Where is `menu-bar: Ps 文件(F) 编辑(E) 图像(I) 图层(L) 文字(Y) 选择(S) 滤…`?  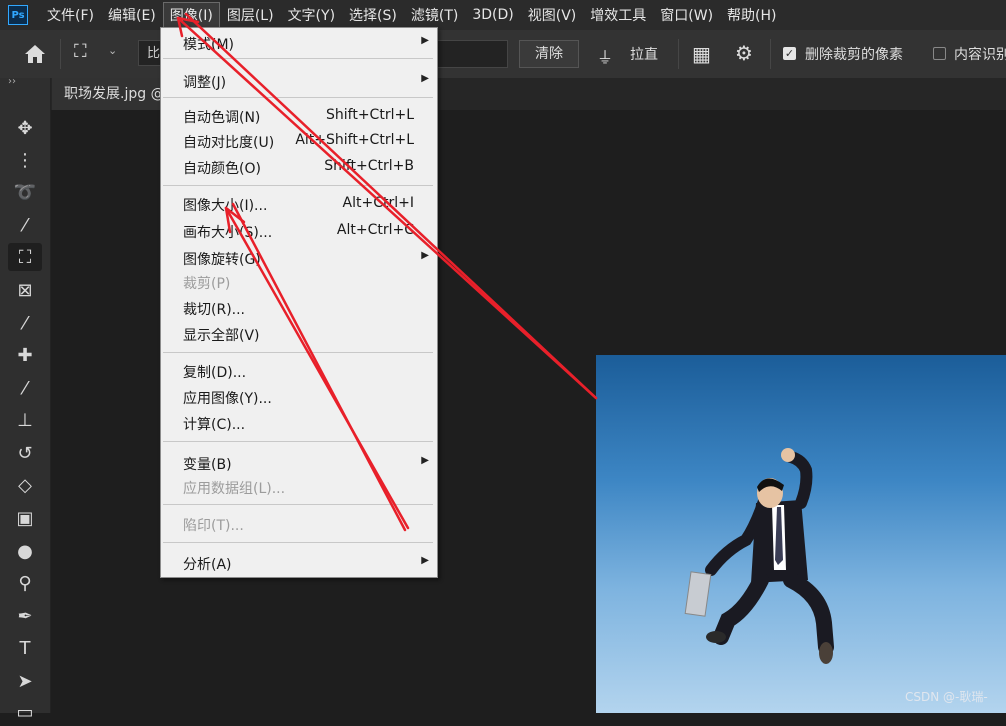 menu-bar: Ps 文件(F) 编辑(E) 图像(I) 图层(L) 文字(Y) 选择(S) 滤… is located at coordinates (503, 15).